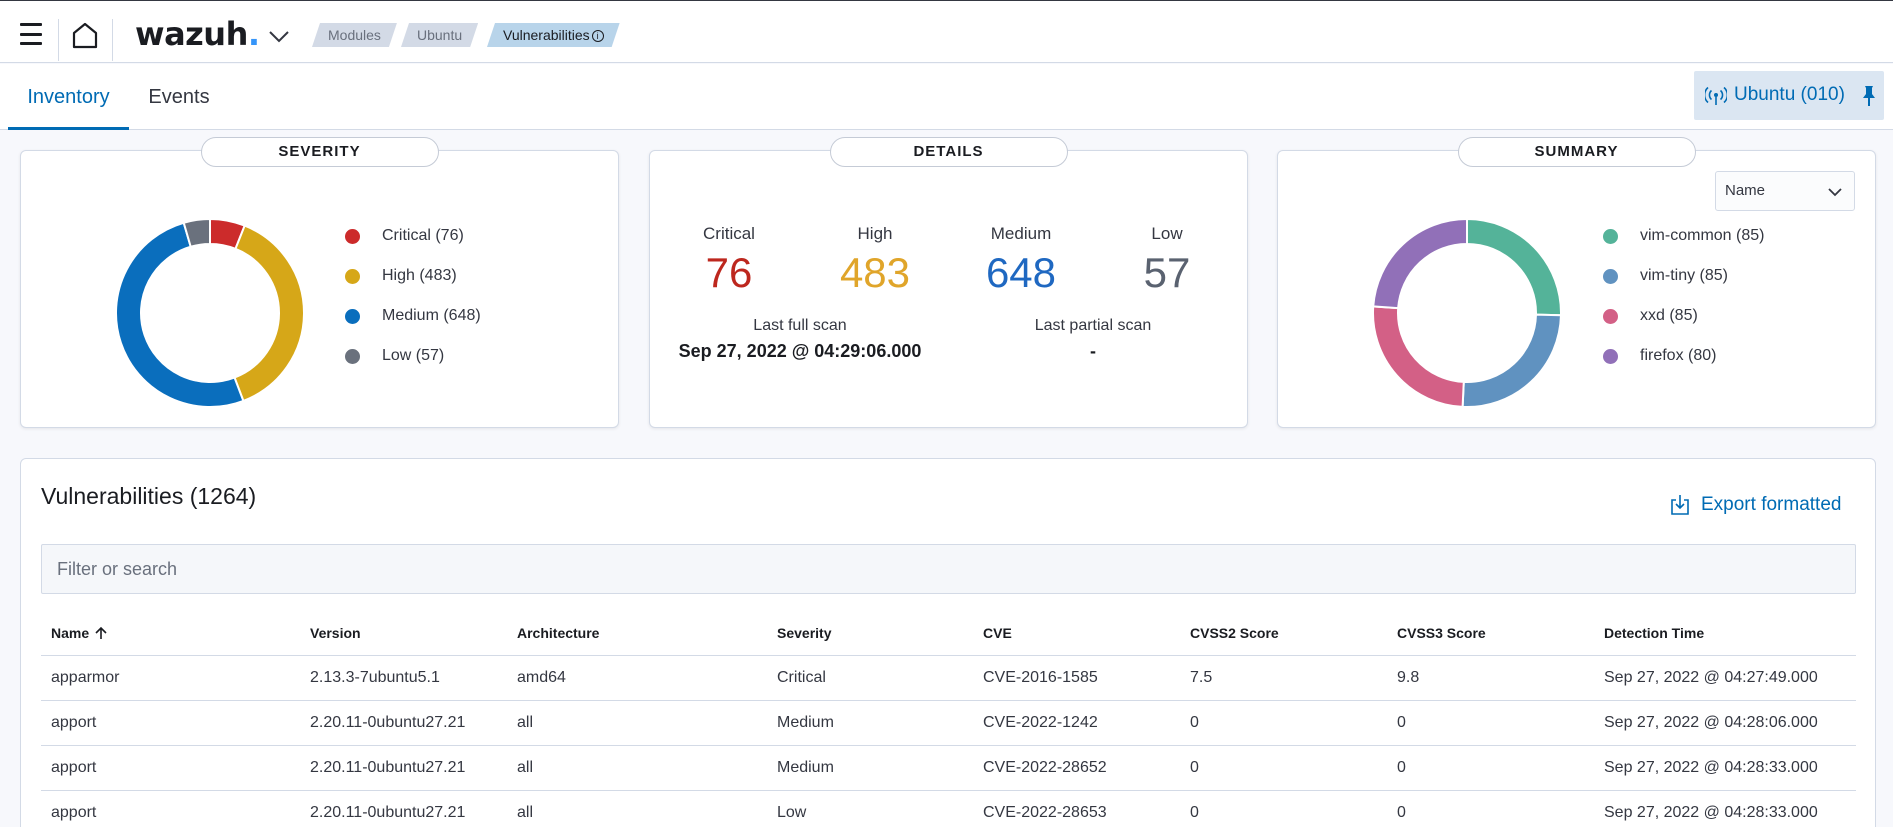 This screenshot has height=827, width=1893. Describe the element at coordinates (1683, 316) in the screenshot. I see `legend-item-xxd: xxd (85)` at that location.